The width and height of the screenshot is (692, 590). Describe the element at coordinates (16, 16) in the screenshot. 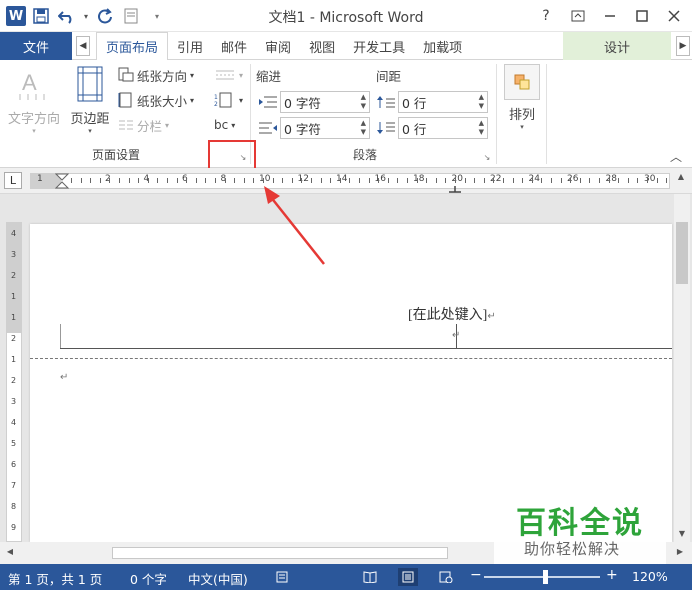

I see `word-app-icon: W` at that location.